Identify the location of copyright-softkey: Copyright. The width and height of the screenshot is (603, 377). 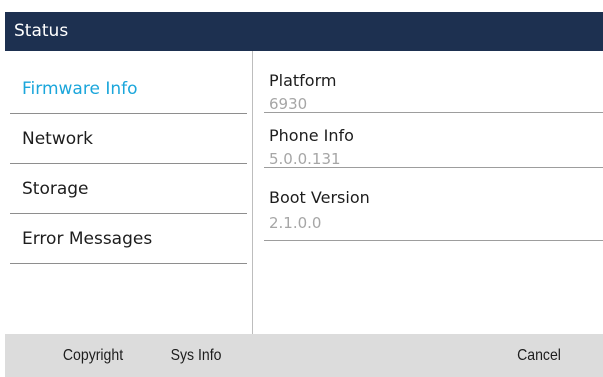
(93, 355).